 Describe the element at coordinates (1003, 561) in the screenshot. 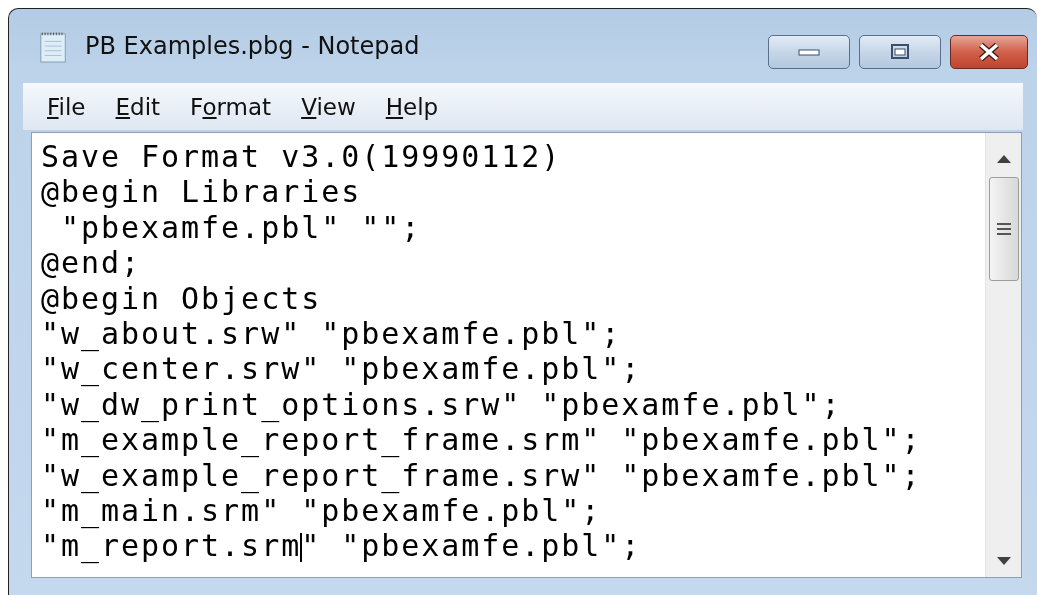

I see `scroll-down-icon` at that location.